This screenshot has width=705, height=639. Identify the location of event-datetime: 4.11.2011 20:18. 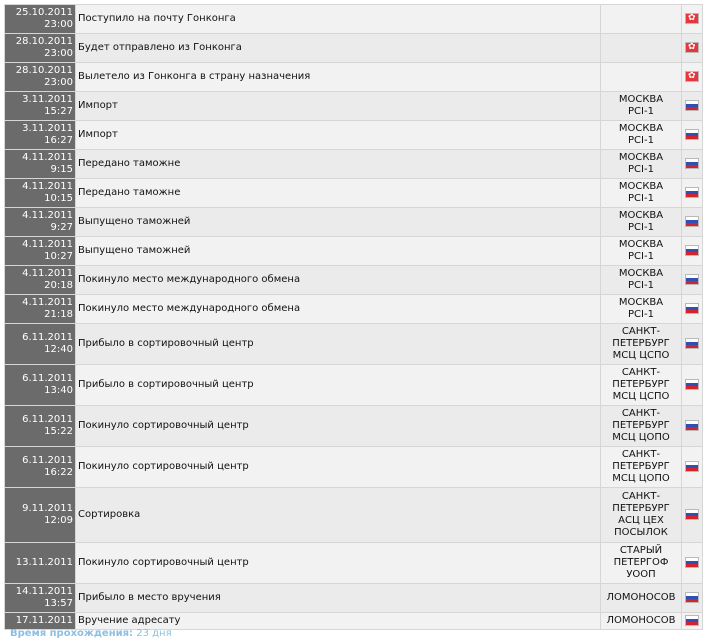
(40, 280).